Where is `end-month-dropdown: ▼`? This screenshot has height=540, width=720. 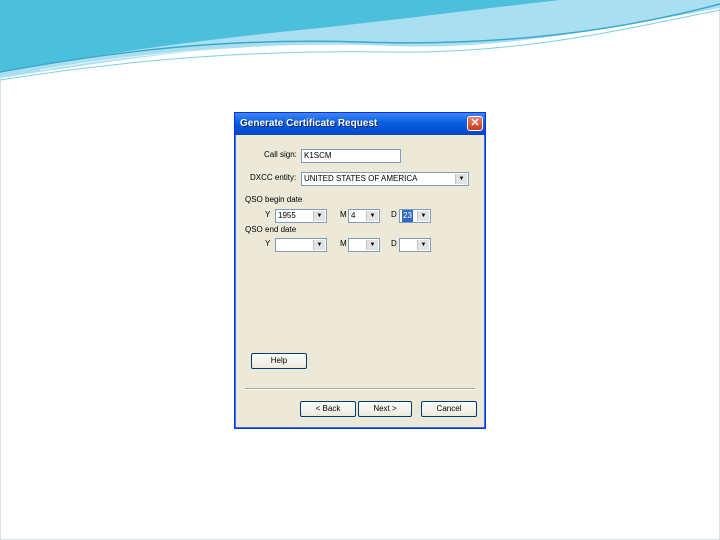 end-month-dropdown: ▼ is located at coordinates (364, 245).